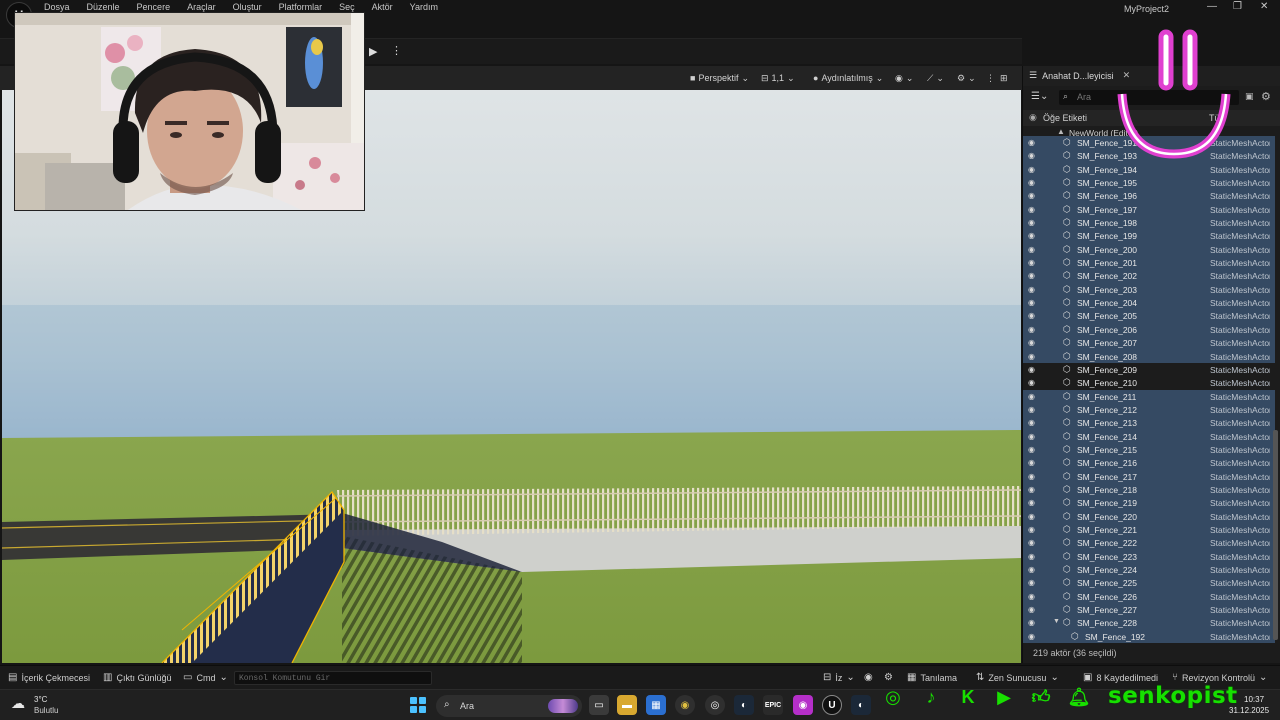 The height and width of the screenshot is (720, 1280). Describe the element at coordinates (1120, 677) in the screenshot. I see `unsaved-button: ▣ 8 Kaydedilmedi` at that location.